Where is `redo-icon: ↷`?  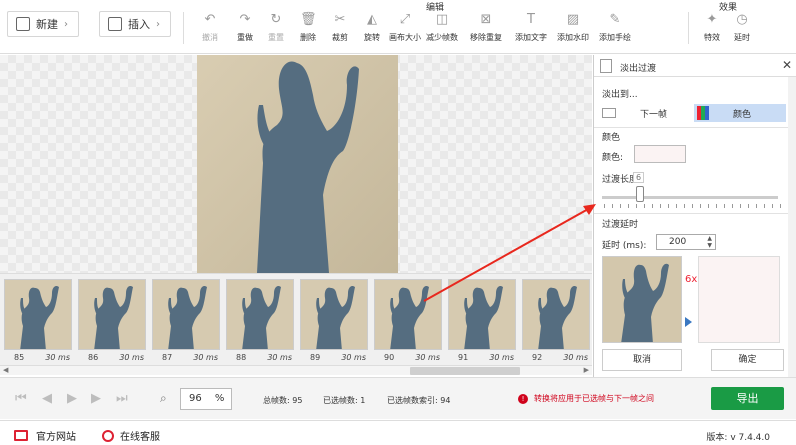
redo-icon: ↷ is located at coordinates (245, 19).